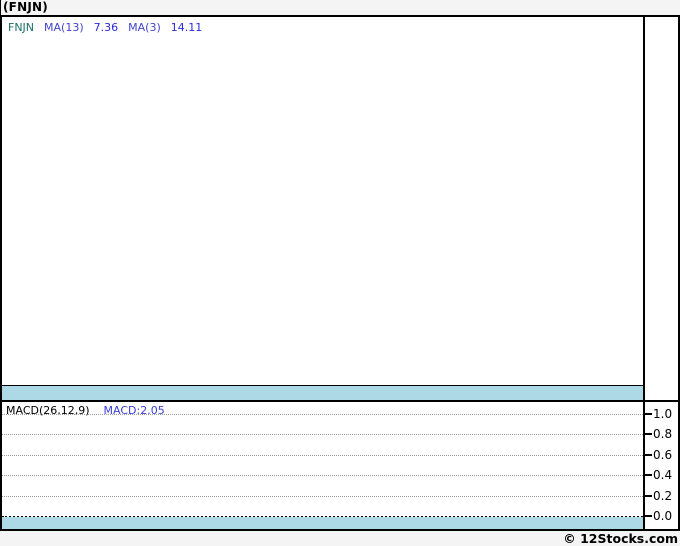 This screenshot has width=680, height=546. What do you see at coordinates (663, 475) in the screenshot?
I see `y-tick-label: 0.4` at bounding box center [663, 475].